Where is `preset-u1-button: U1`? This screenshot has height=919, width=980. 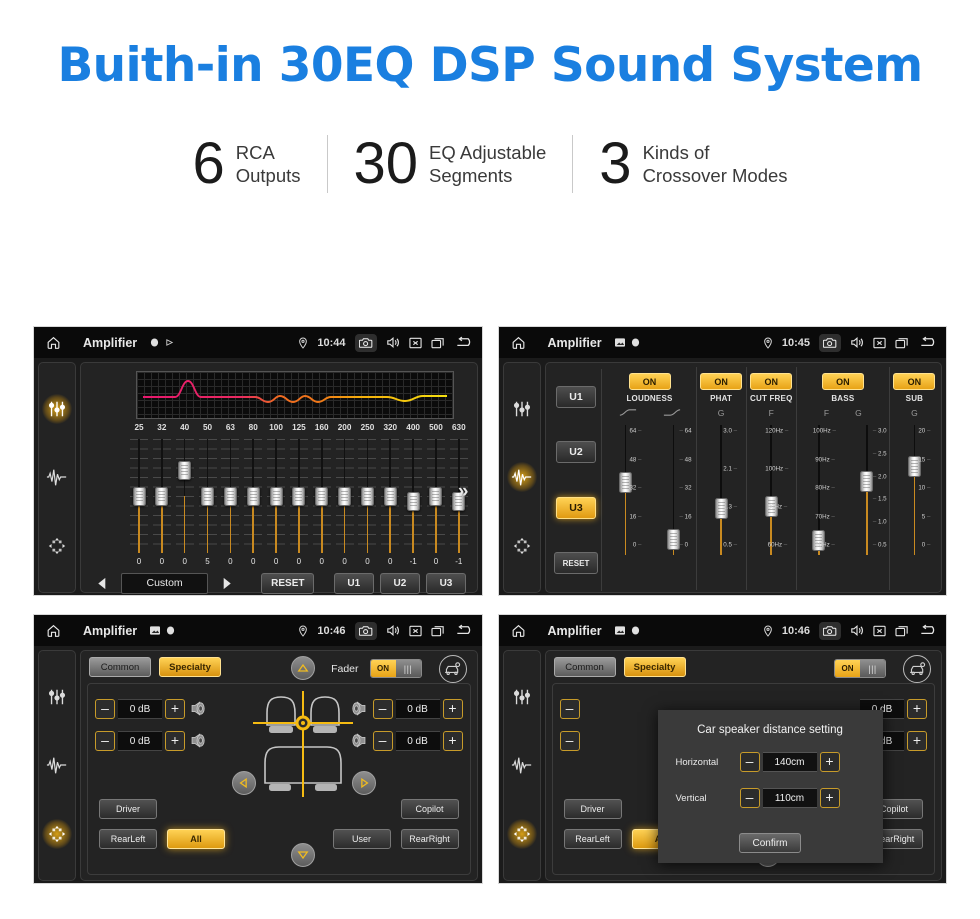 preset-u1-button: U1 is located at coordinates (353, 583).